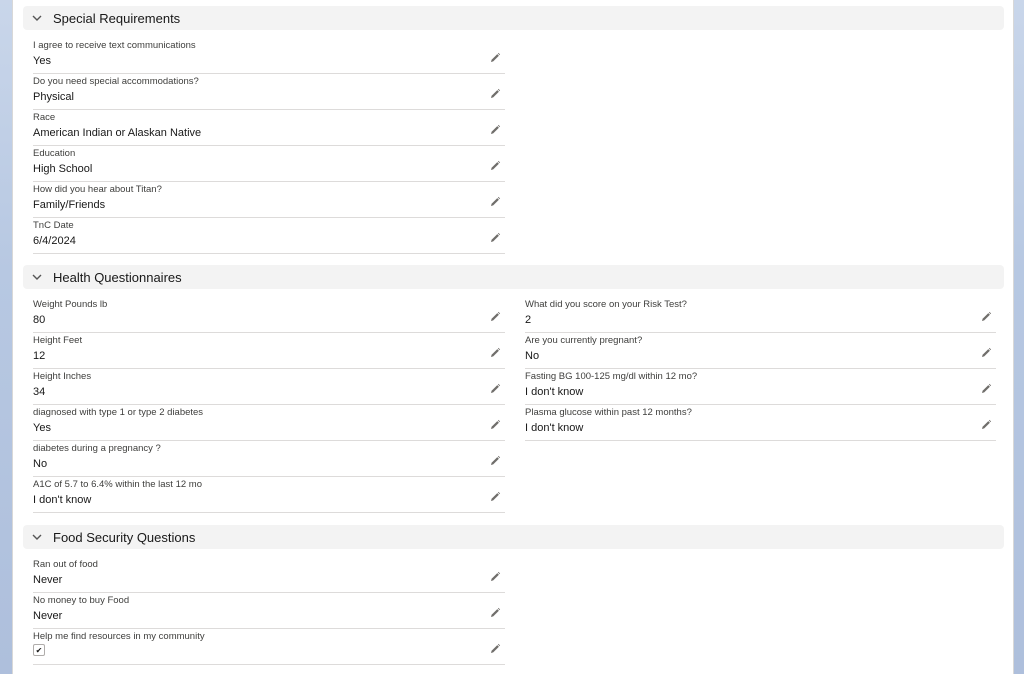 This screenshot has width=1024, height=674. Describe the element at coordinates (513, 18) in the screenshot. I see `section-header-special-requirements: Special Requirements` at that location.